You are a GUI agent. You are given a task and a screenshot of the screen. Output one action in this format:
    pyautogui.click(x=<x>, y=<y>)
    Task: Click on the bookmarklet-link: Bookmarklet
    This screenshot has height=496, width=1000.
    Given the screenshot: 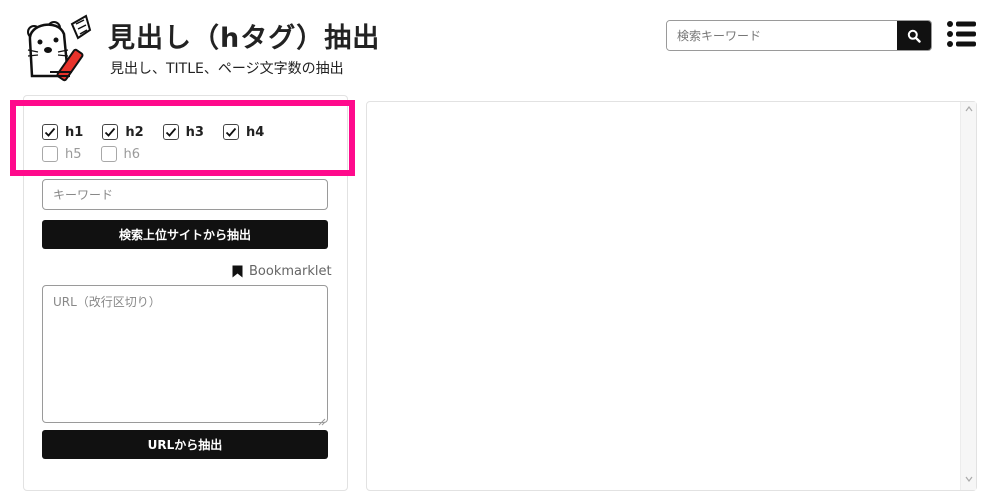 What is the action you would take?
    pyautogui.click(x=282, y=271)
    